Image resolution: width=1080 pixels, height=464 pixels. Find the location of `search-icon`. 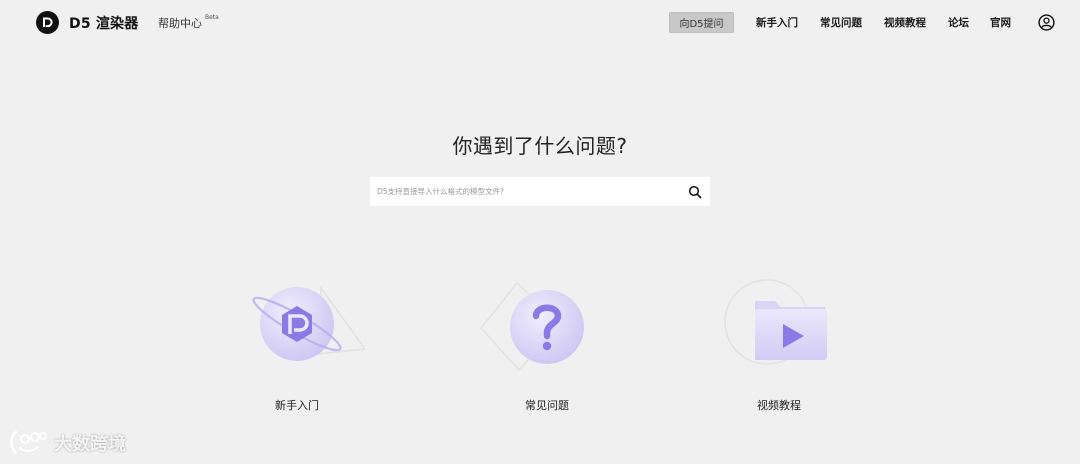

search-icon is located at coordinates (695, 192).